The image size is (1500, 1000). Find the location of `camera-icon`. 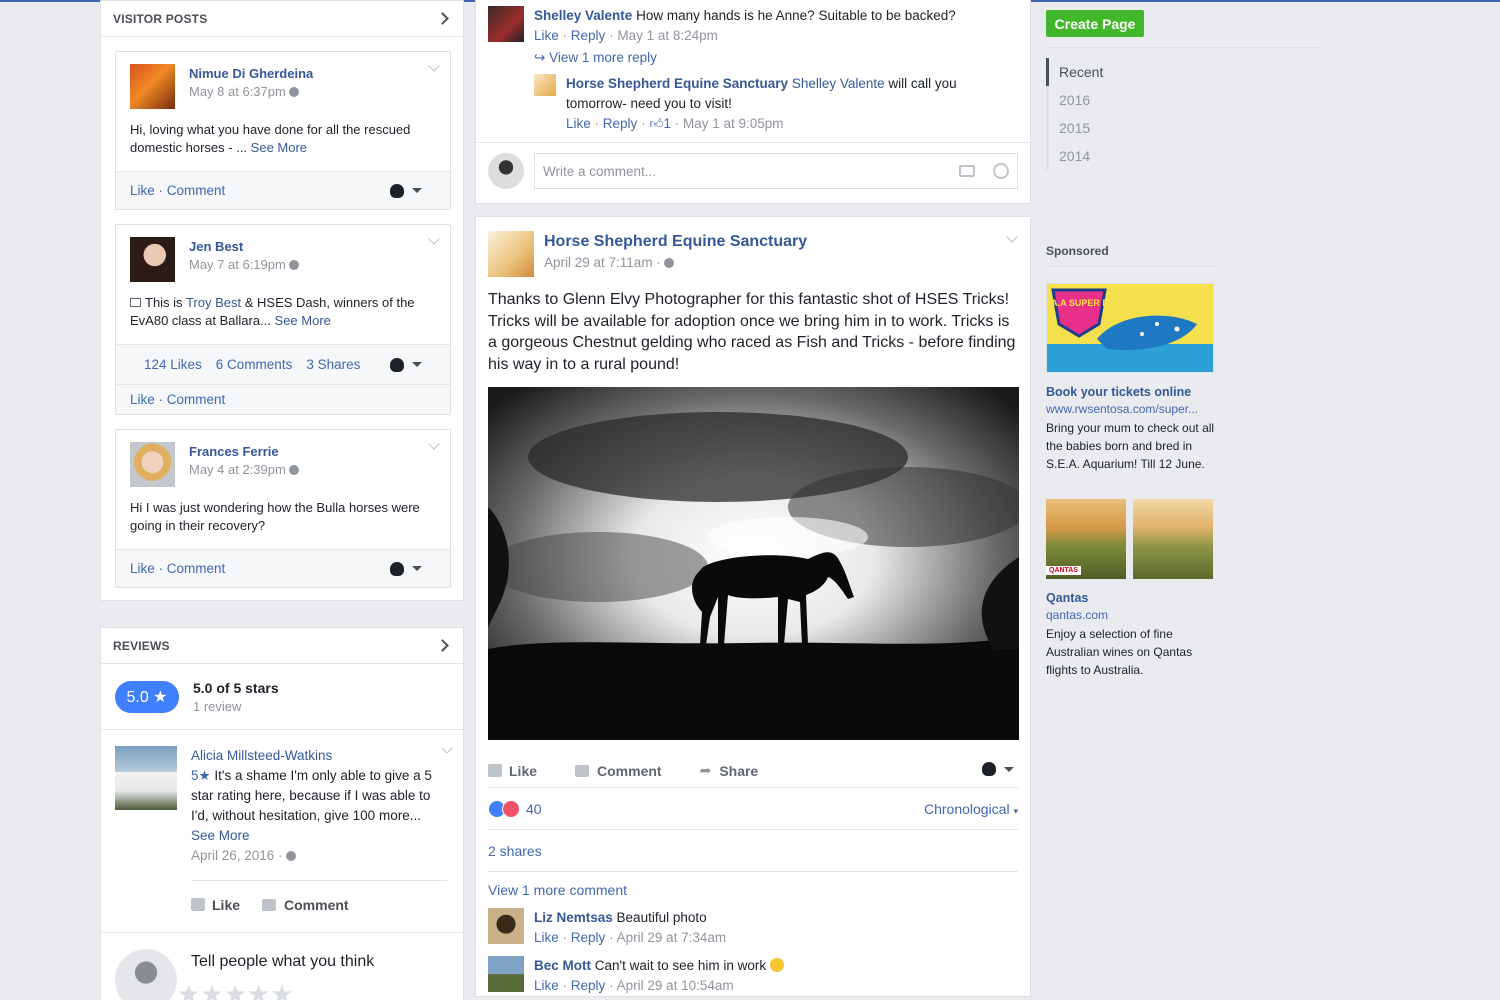

camera-icon is located at coordinates (967, 171).